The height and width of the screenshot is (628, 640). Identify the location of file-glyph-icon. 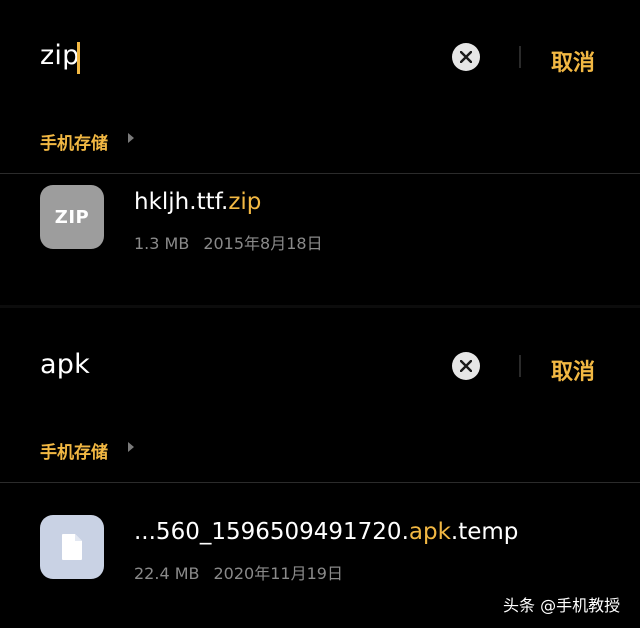
(72, 547).